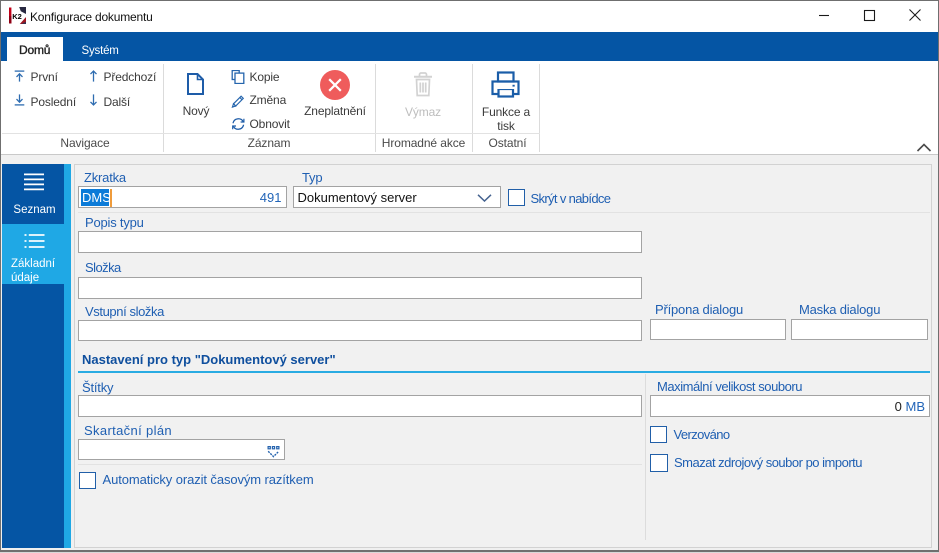 This screenshot has width=939, height=553. What do you see at coordinates (17, 16) in the screenshot?
I see `svg-text: K2` at bounding box center [17, 16].